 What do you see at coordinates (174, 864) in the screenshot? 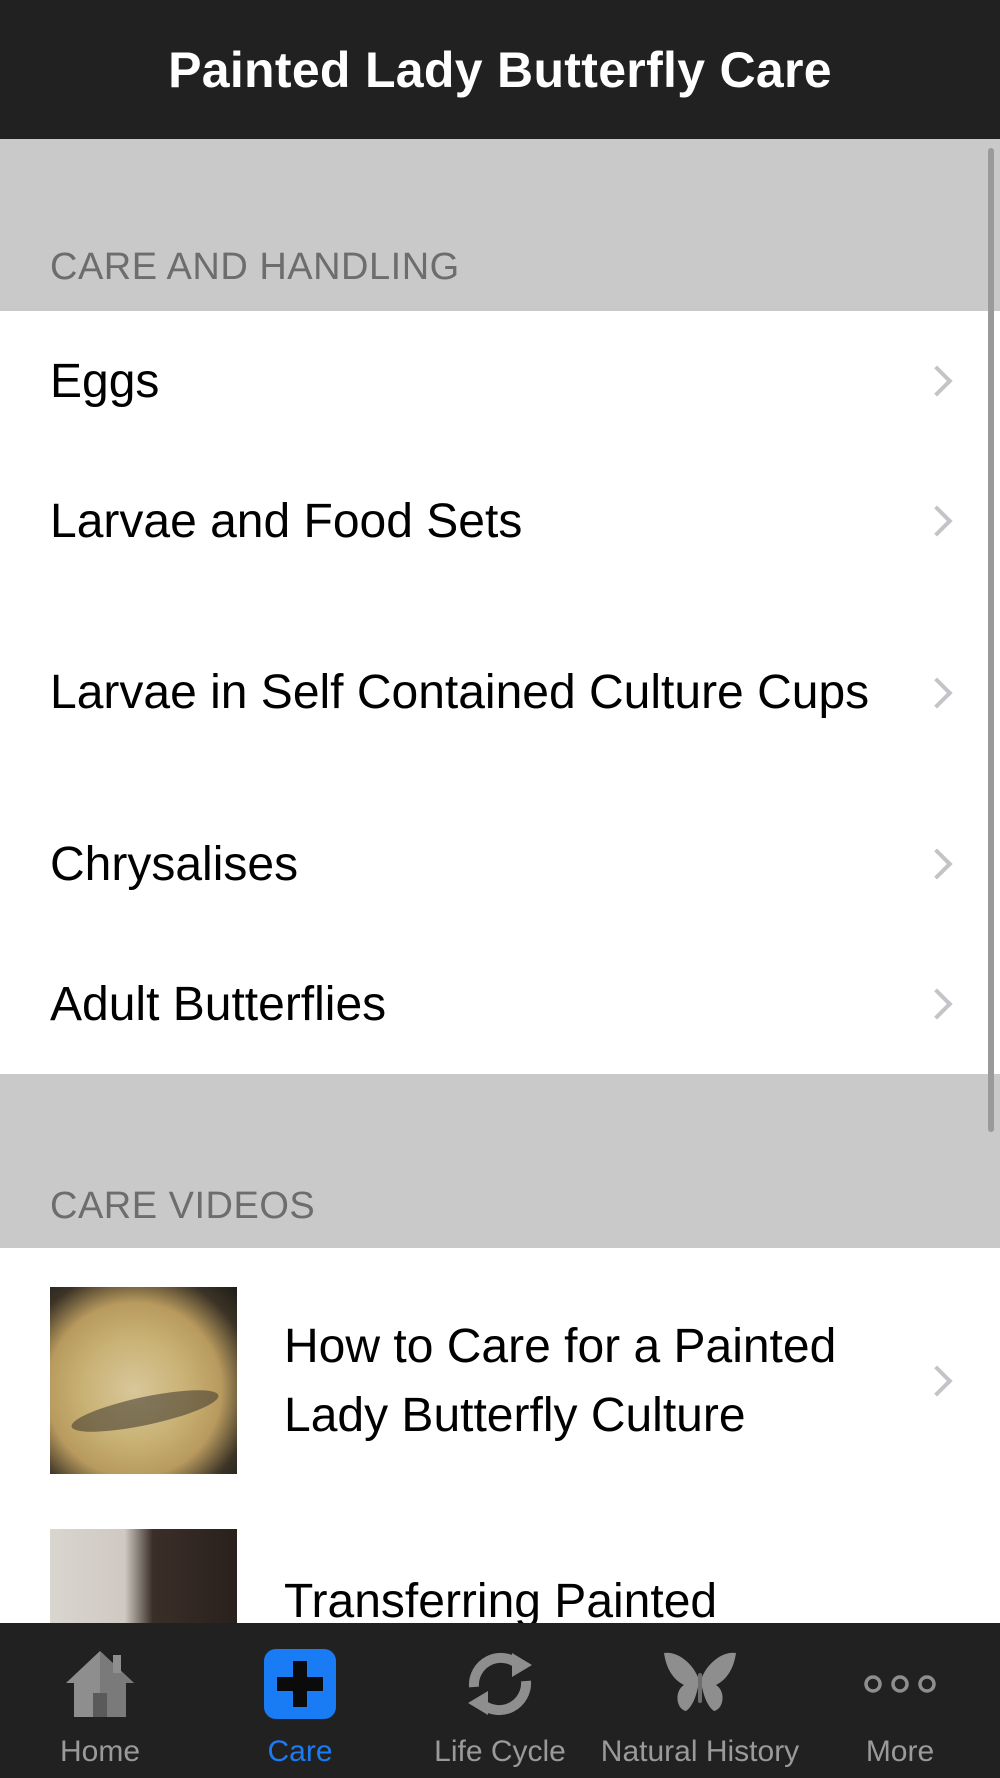
I see `list-item-label: Chrysalises` at bounding box center [174, 864].